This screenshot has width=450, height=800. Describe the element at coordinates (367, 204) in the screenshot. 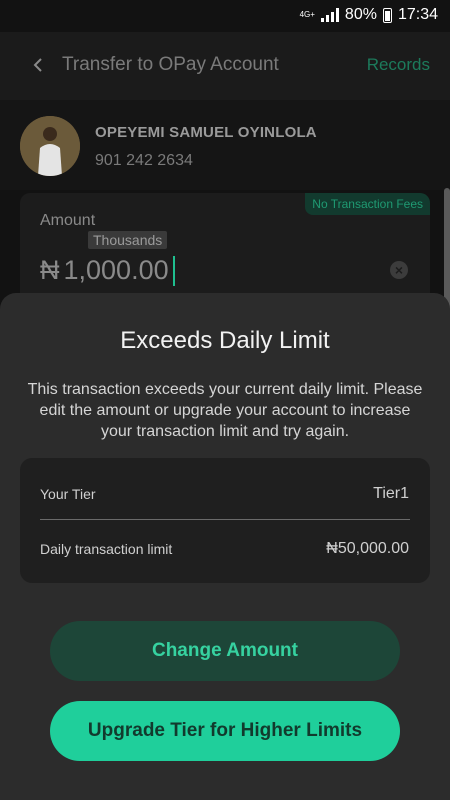

I see `no-fee-badge: No Transaction Fees` at that location.